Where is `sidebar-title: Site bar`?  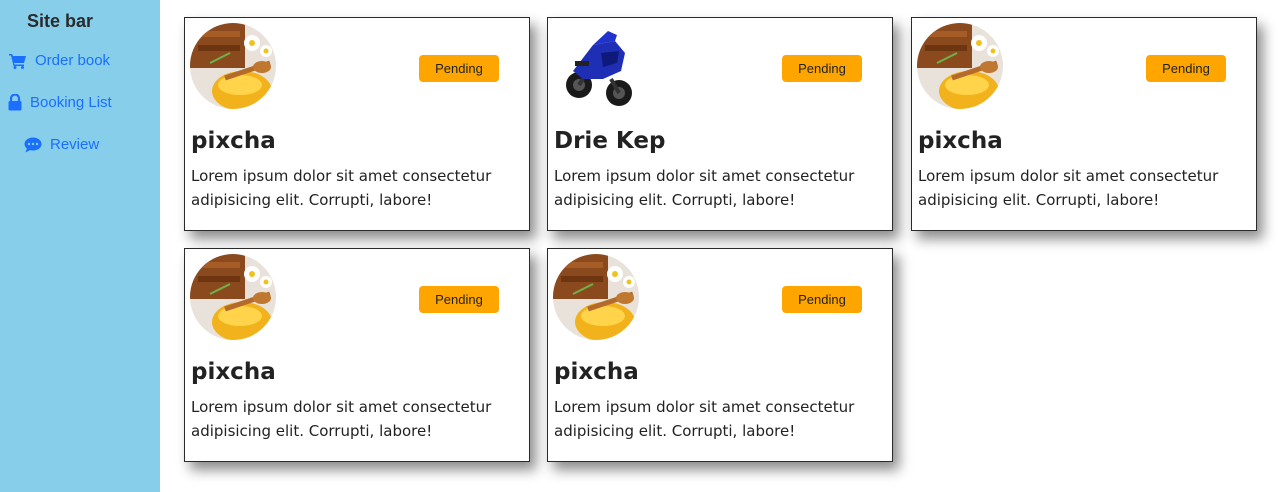 sidebar-title: Site bar is located at coordinates (60, 21).